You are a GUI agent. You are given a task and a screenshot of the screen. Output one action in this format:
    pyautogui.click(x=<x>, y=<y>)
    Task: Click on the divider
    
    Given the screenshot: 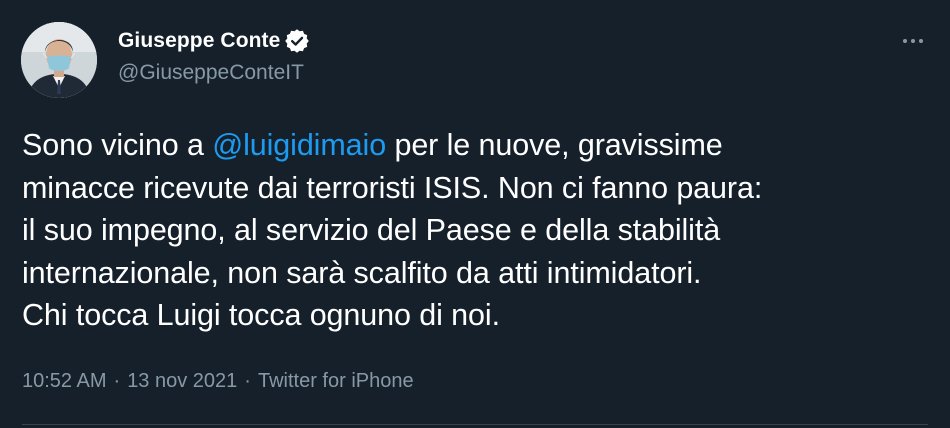 What is the action you would take?
    pyautogui.click(x=475, y=424)
    